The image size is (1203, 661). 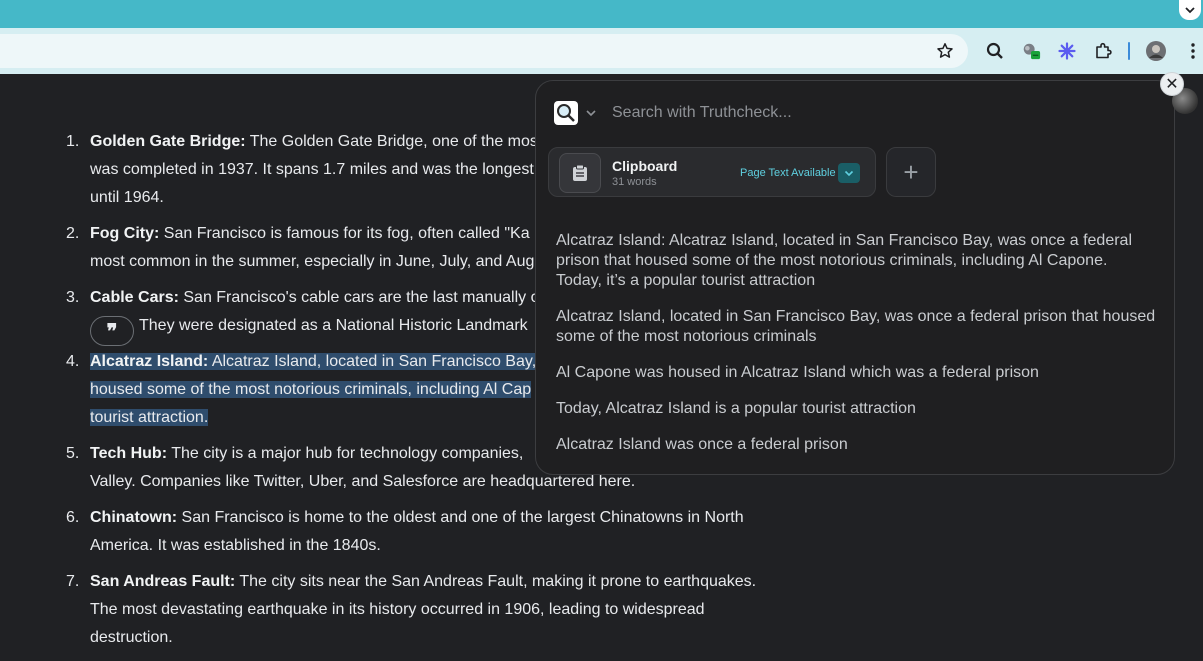 I want to click on magnifier-logo-icon, so click(x=566, y=113).